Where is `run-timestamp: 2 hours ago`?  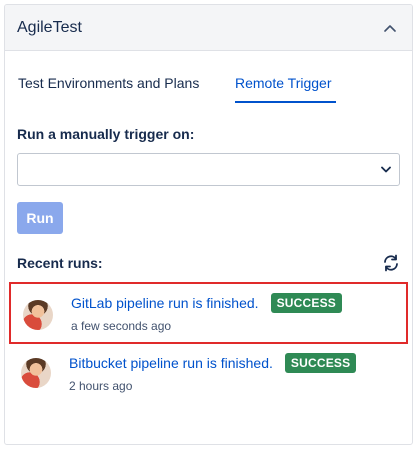 run-timestamp: 2 hours ago is located at coordinates (101, 386).